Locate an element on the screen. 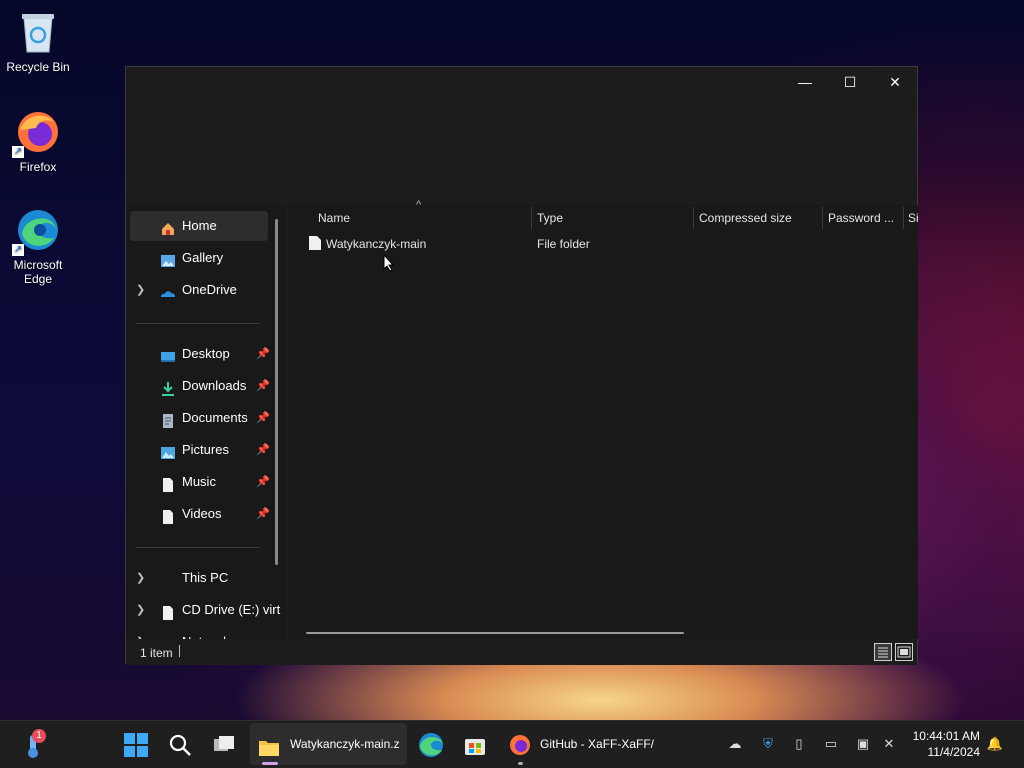 The height and width of the screenshot is (768, 1024). desktop-icon-edge: ↗ Microsoft Edge is located at coordinates (38, 246).